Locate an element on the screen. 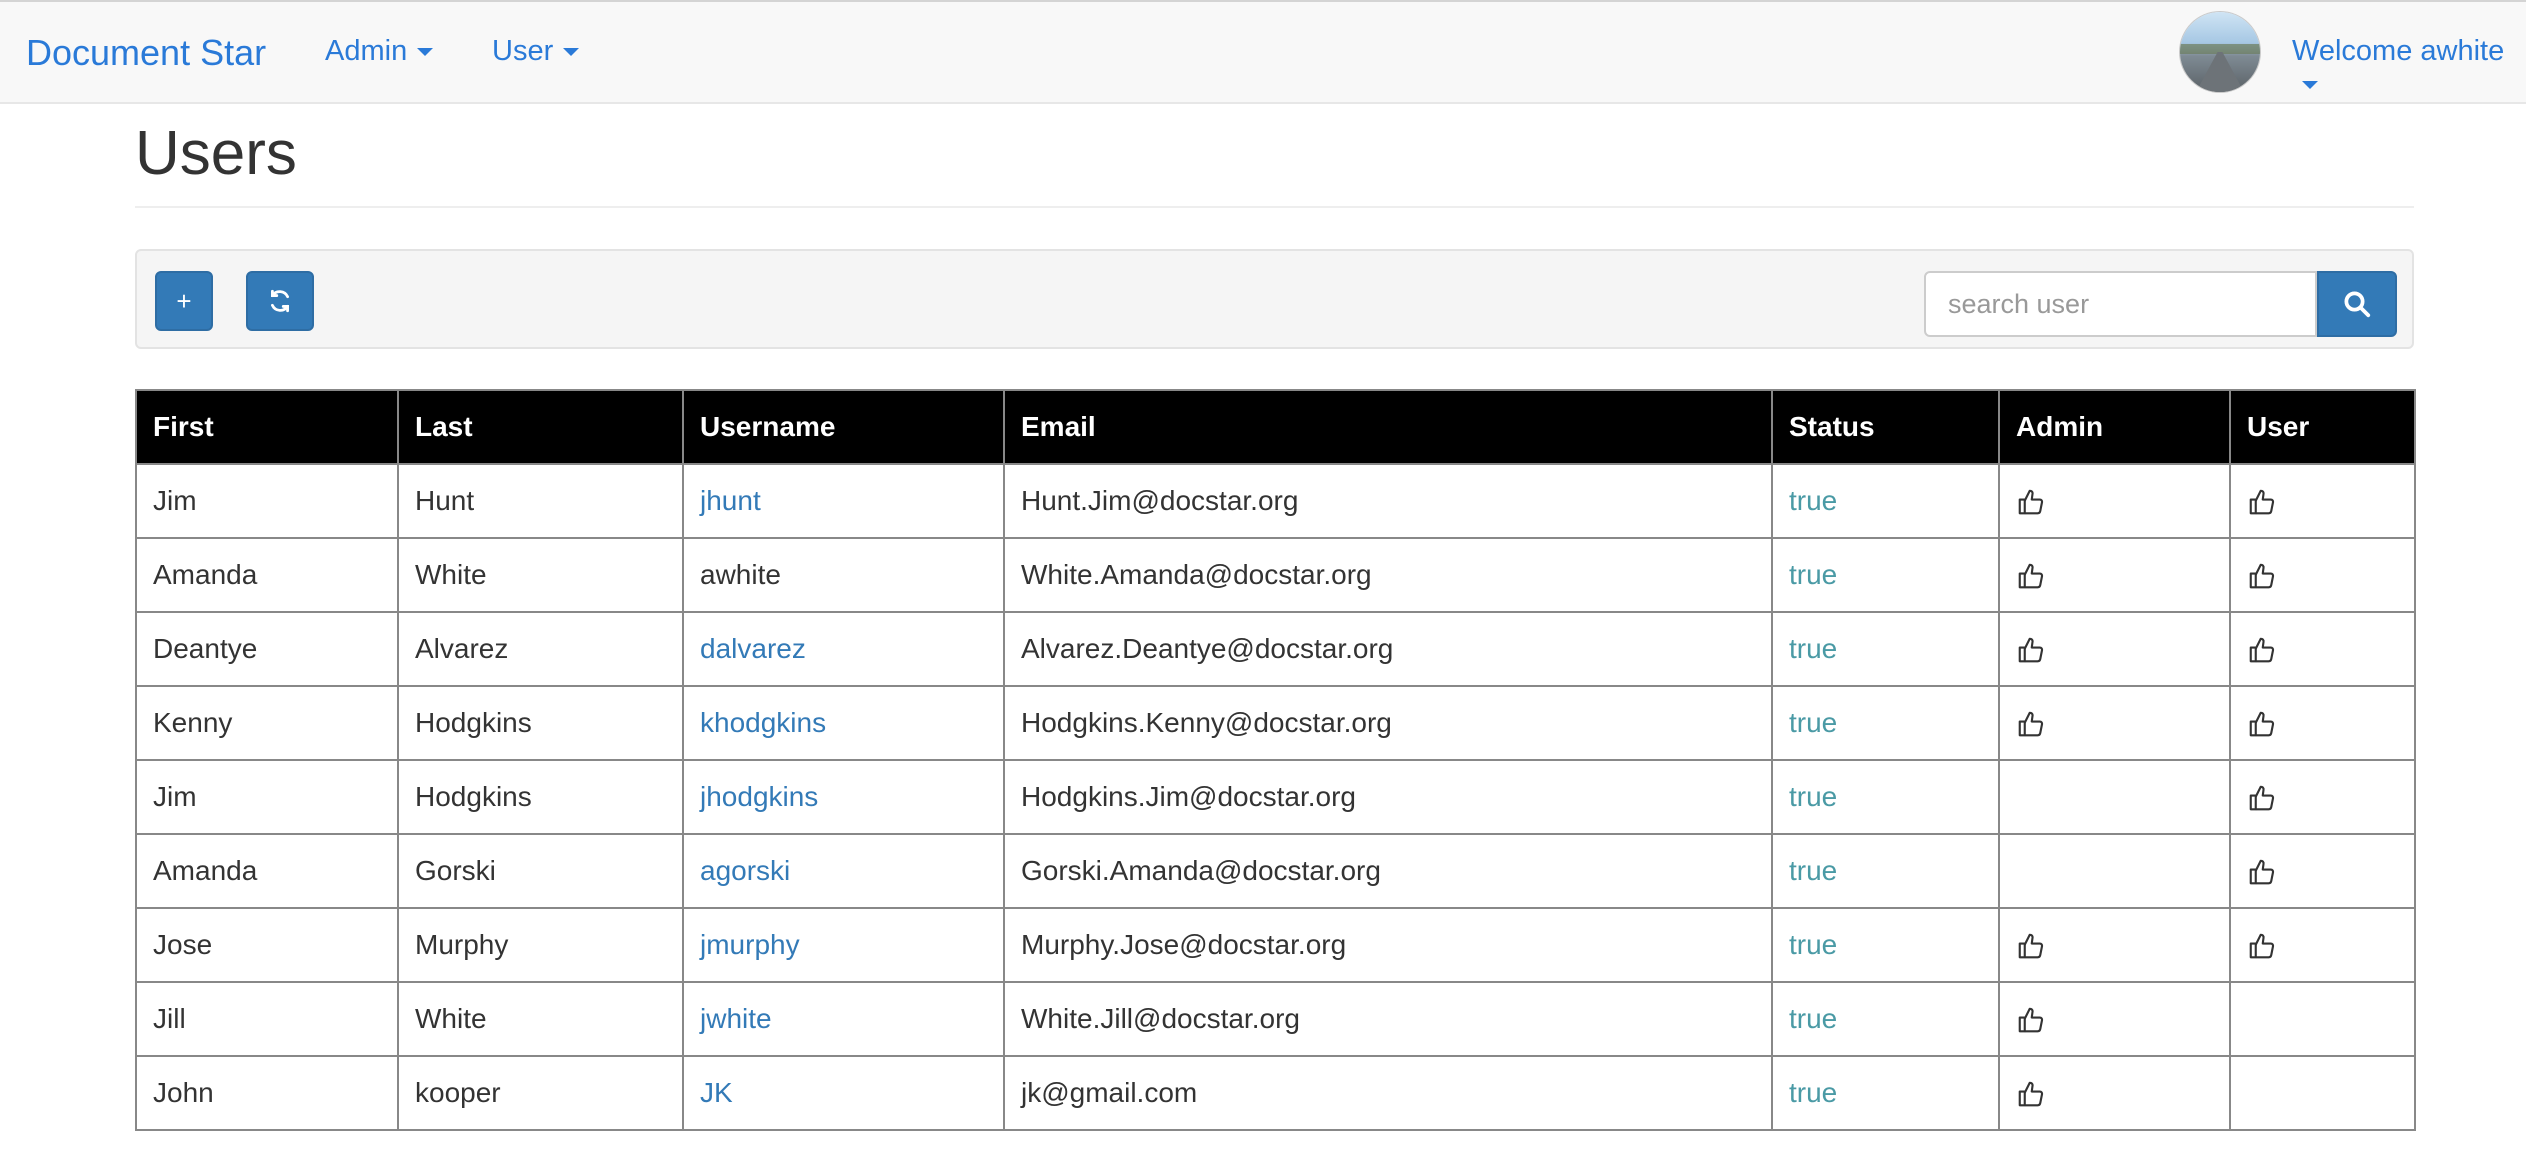 The width and height of the screenshot is (2526, 1161). cell-username: jwhite is located at coordinates (843, 1019).